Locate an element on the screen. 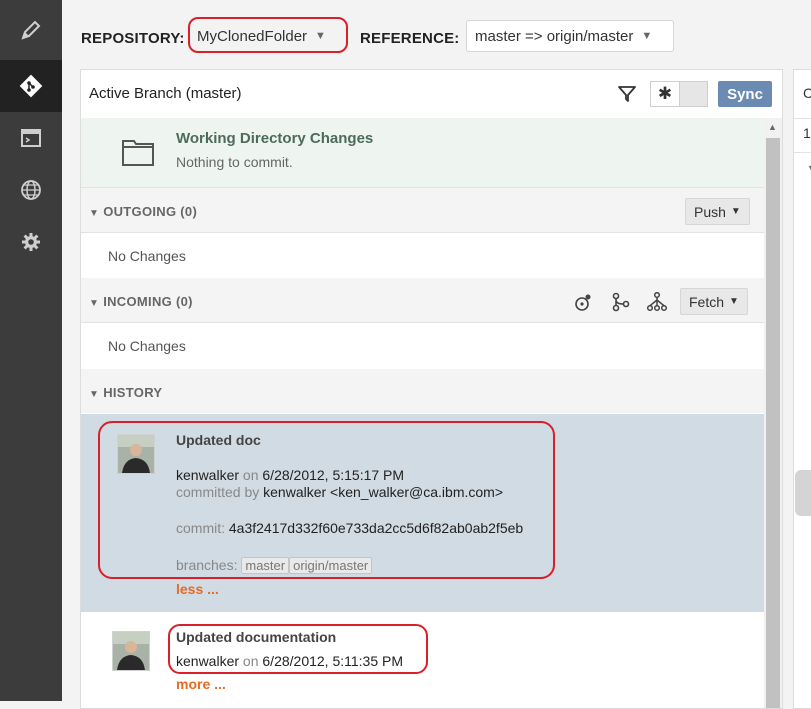  fetch-changes-icon is located at coordinates (584, 302).